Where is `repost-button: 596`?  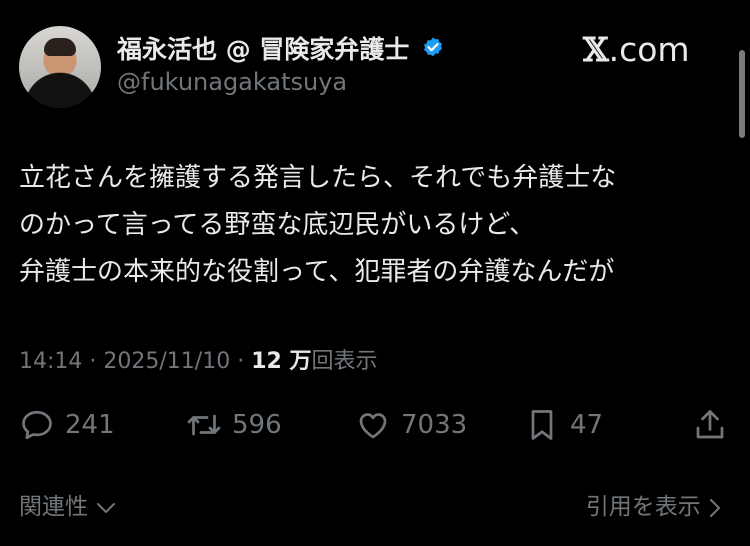
repost-button: 596 is located at coordinates (234, 425).